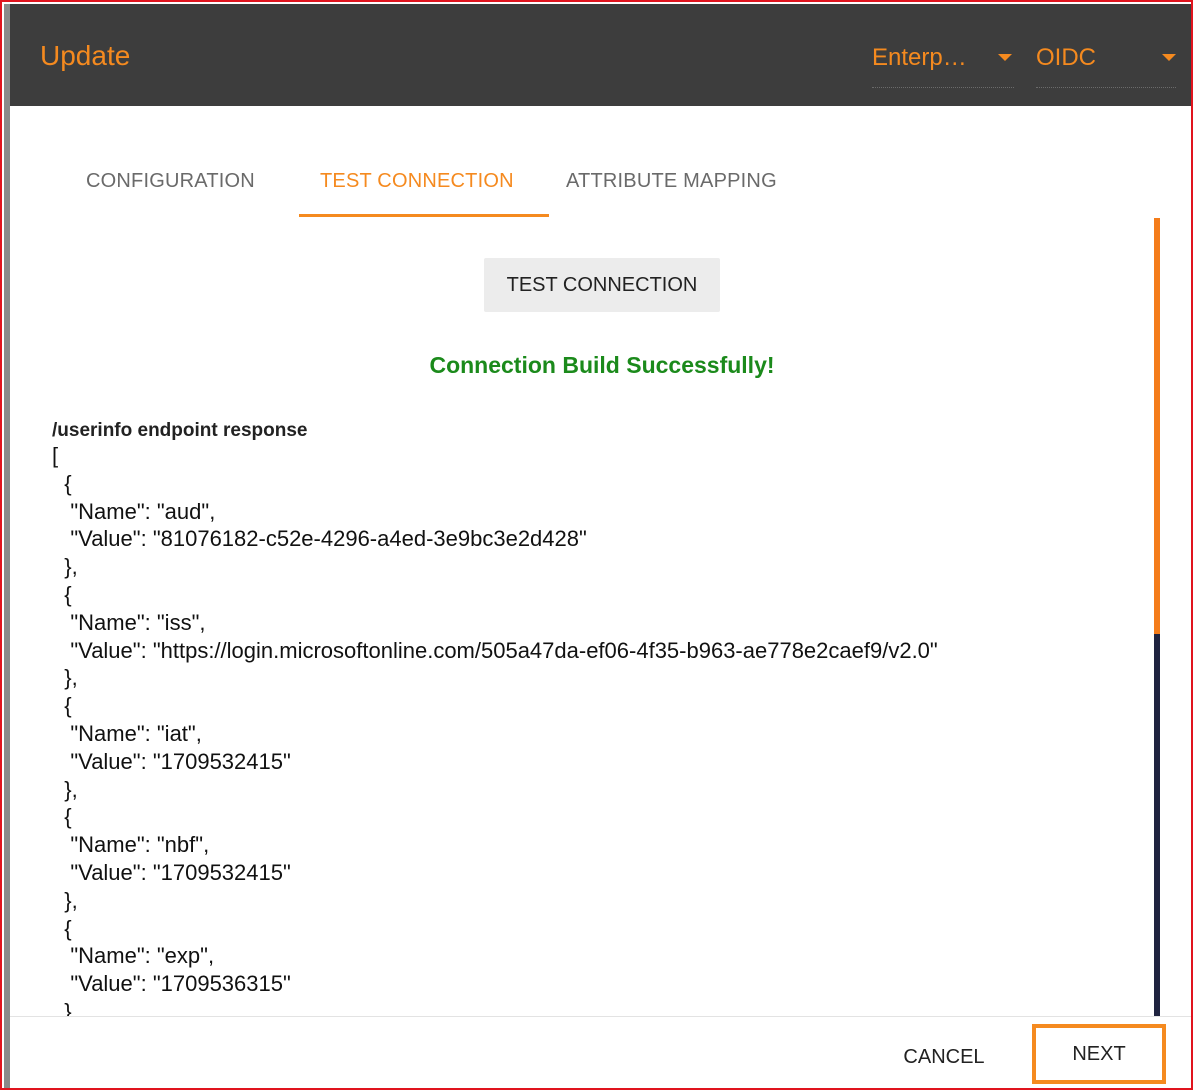 The height and width of the screenshot is (1090, 1193). I want to click on tab-attribute-mapping: ATTRIBUTE MAPPING, so click(671, 181).